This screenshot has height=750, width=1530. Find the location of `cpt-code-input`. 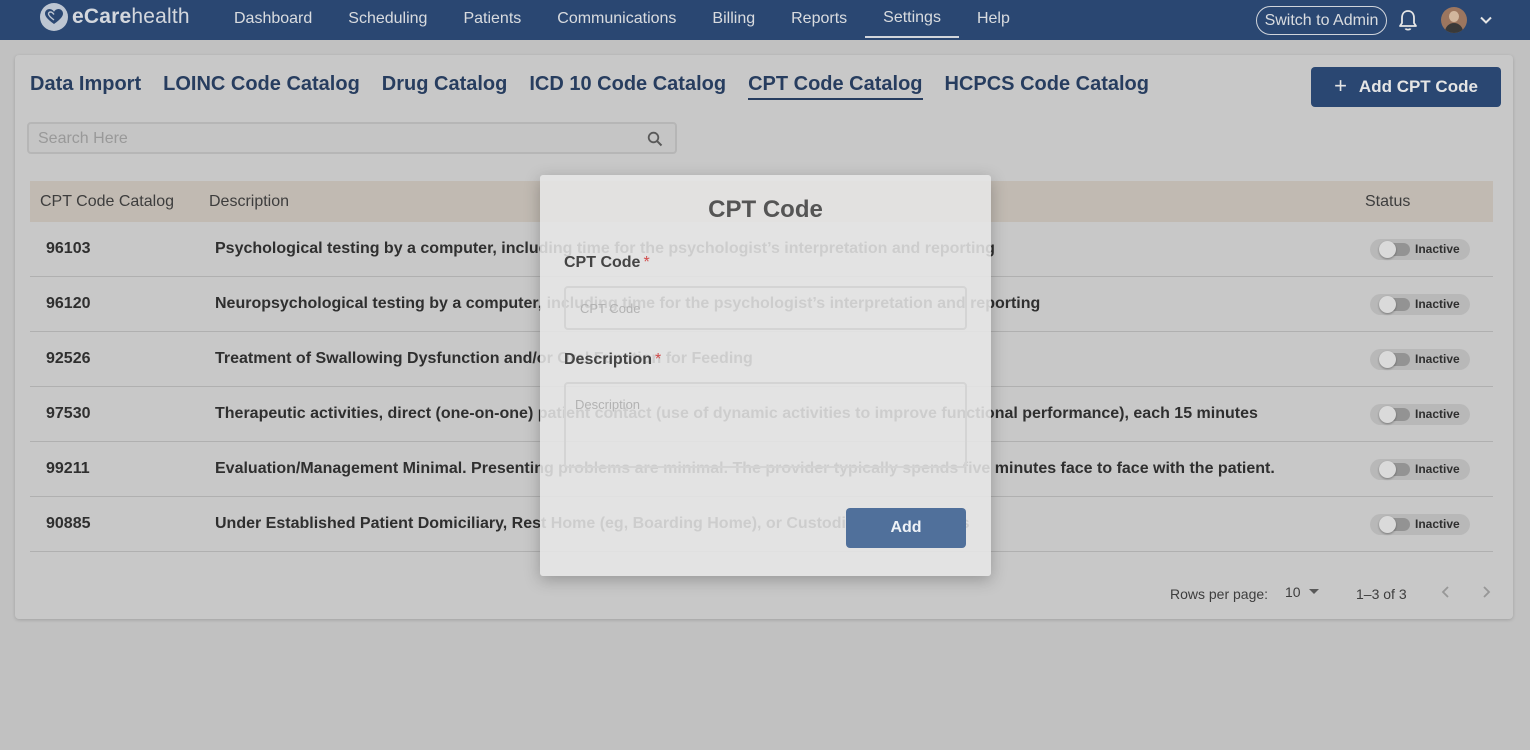

cpt-code-input is located at coordinates (765, 308).